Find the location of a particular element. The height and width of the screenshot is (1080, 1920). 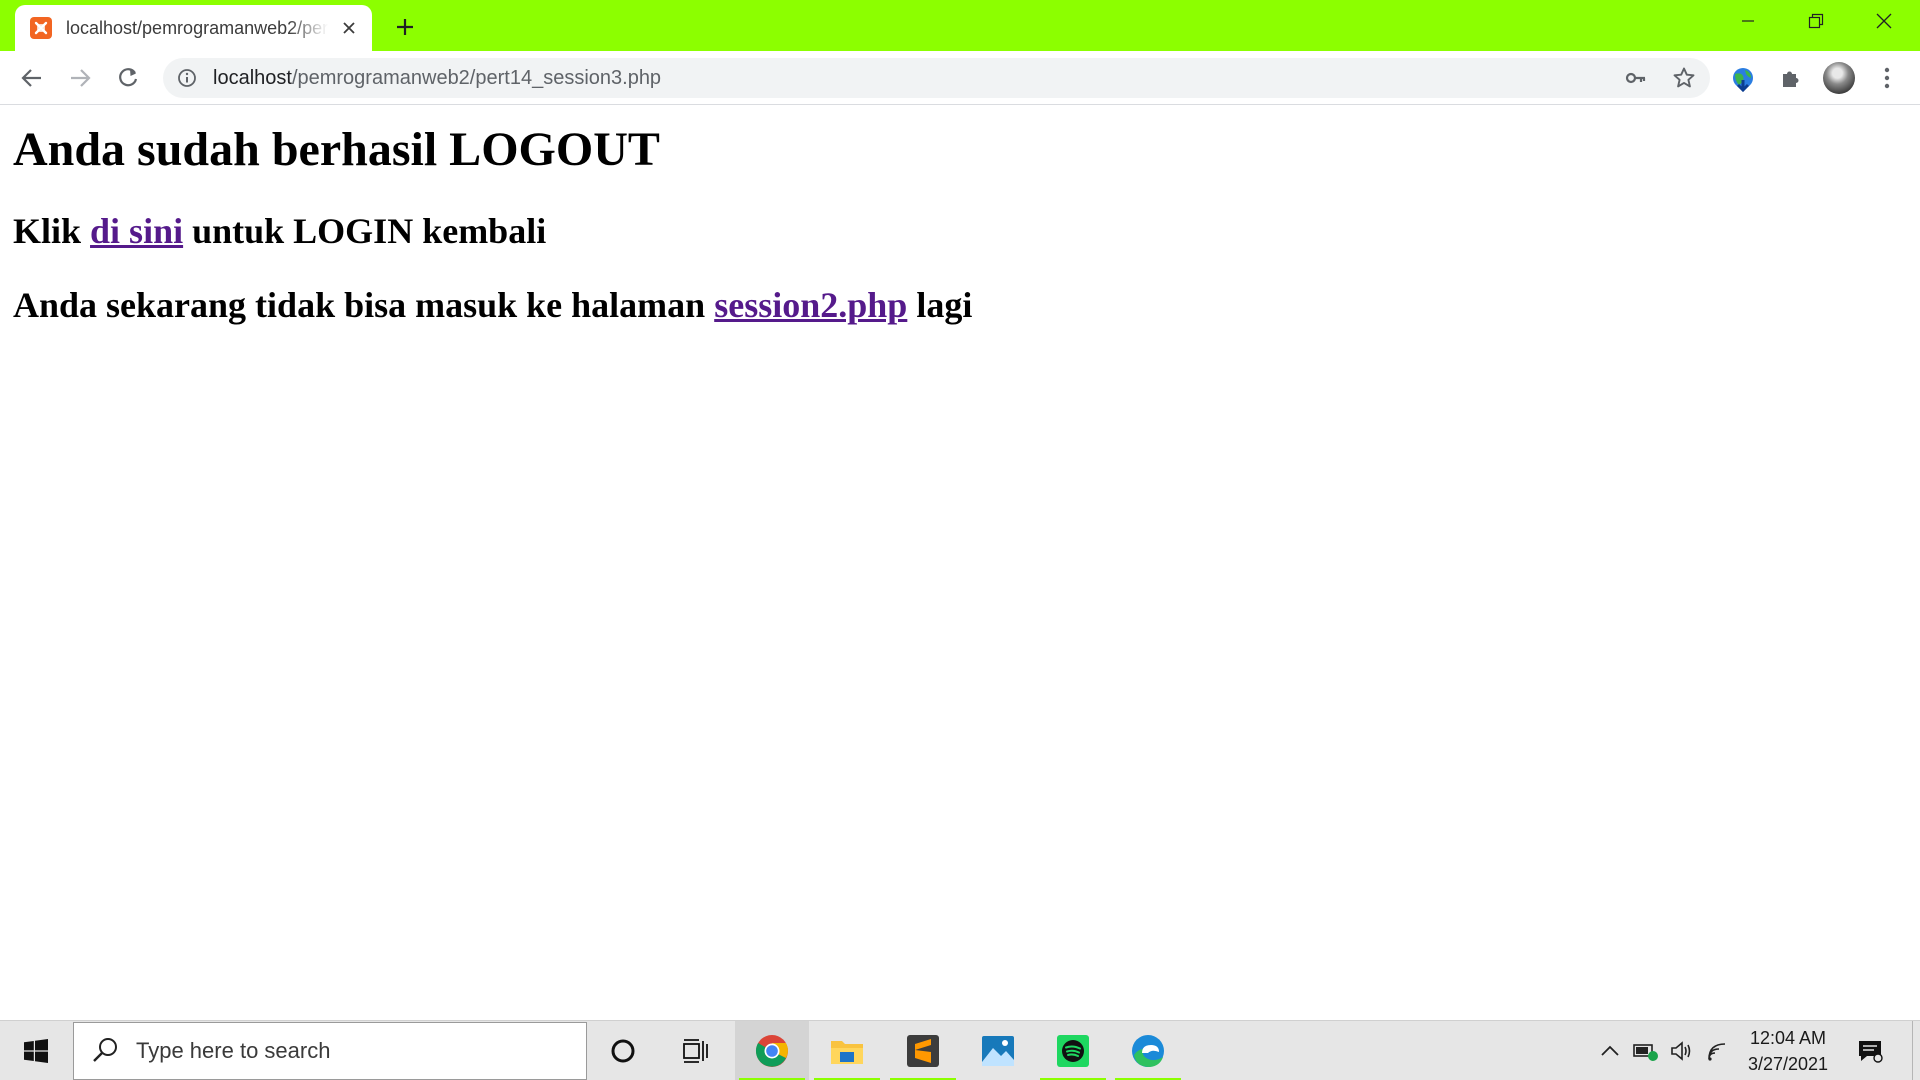

plus-icon is located at coordinates (405, 27).